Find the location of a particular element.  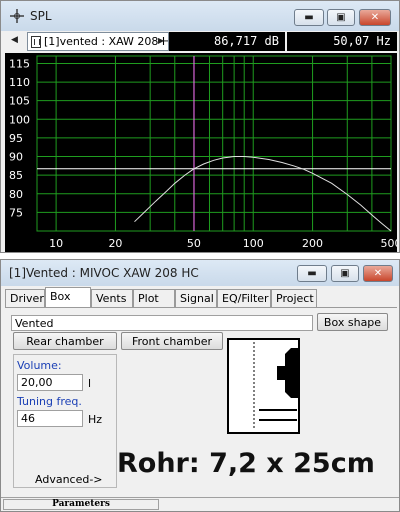

tab-driver: Driver is located at coordinates (25, 298).